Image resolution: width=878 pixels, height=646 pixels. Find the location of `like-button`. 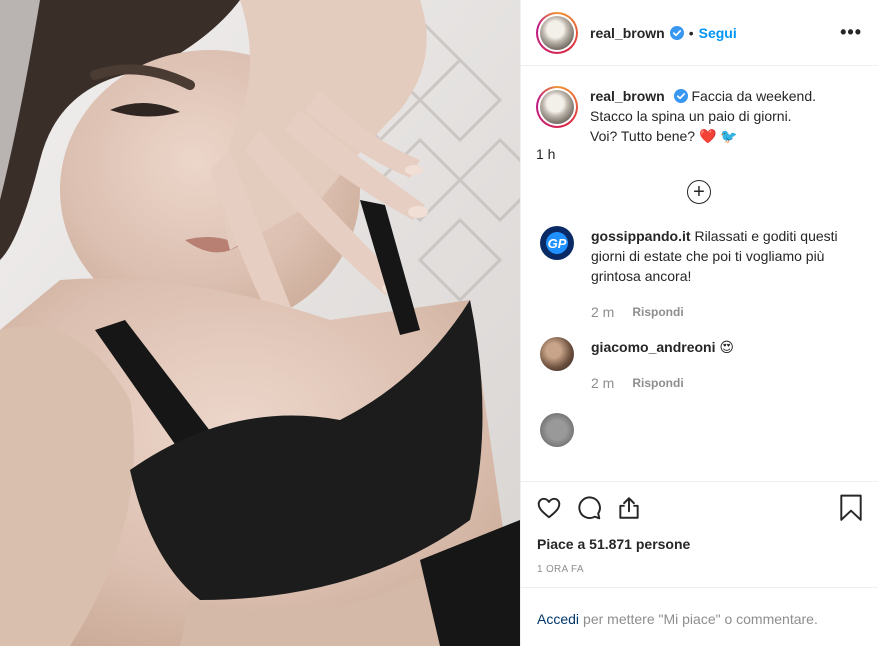

like-button is located at coordinates (549, 508).